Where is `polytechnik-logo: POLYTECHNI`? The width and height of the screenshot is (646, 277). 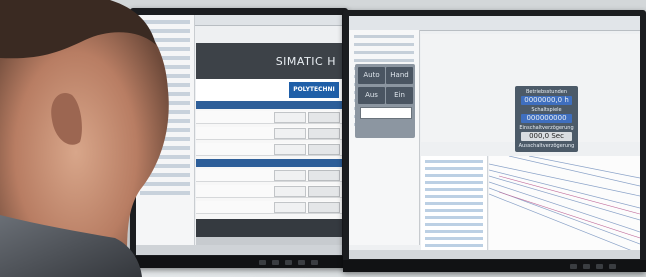
polytechnik-logo: POLYTECHNI is located at coordinates (314, 90).